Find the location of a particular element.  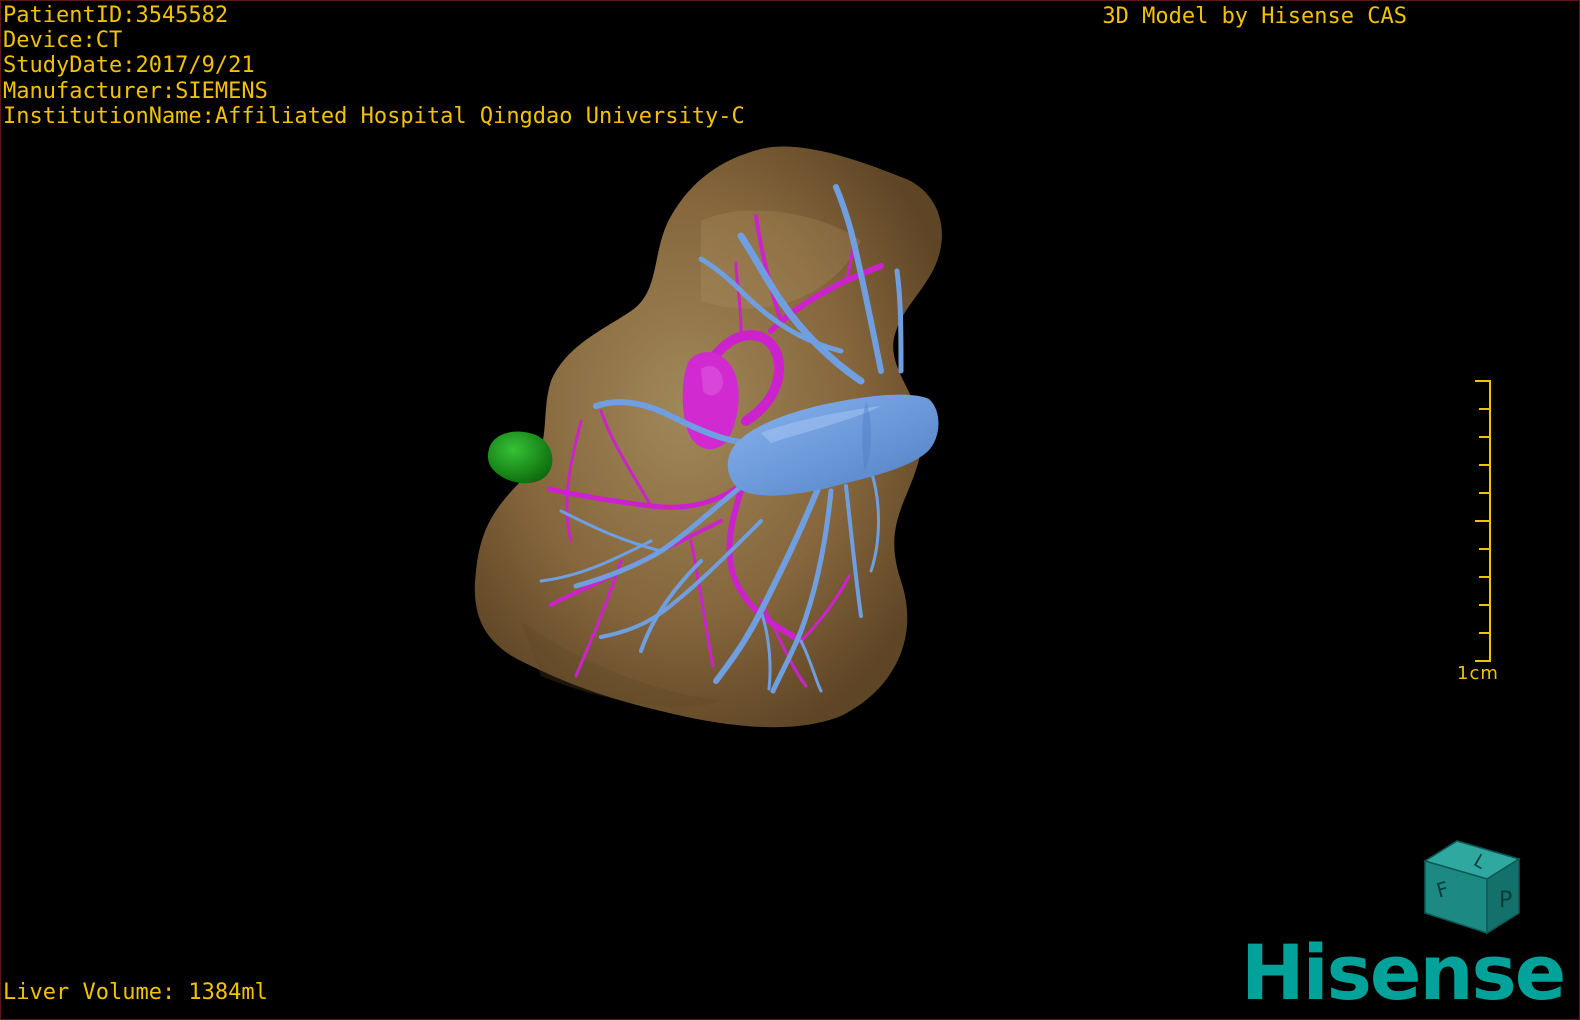

cube-face-front-label: P is located at coordinates (1505, 900).